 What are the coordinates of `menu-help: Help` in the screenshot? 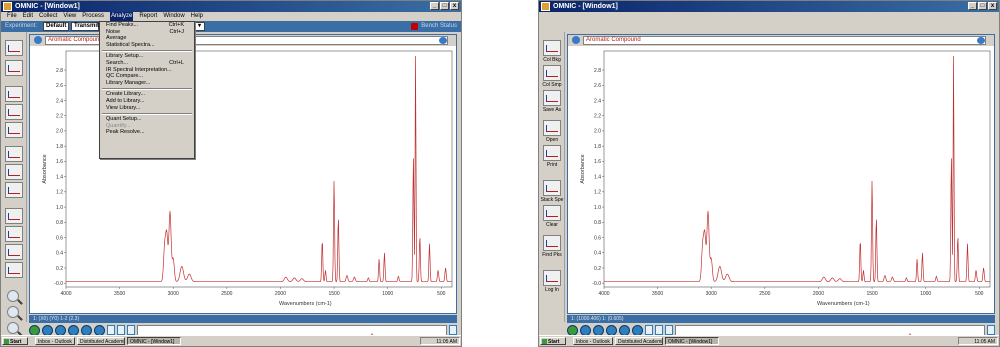 It's located at (197, 16).